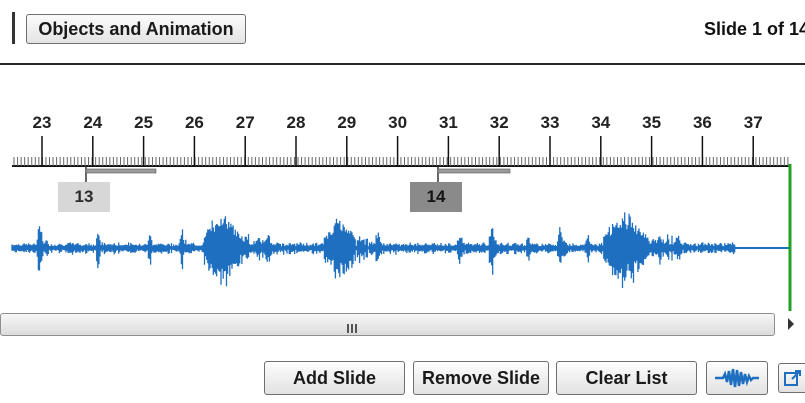  I want to click on objects-and-animation-button: Objects and Animation, so click(136, 29).